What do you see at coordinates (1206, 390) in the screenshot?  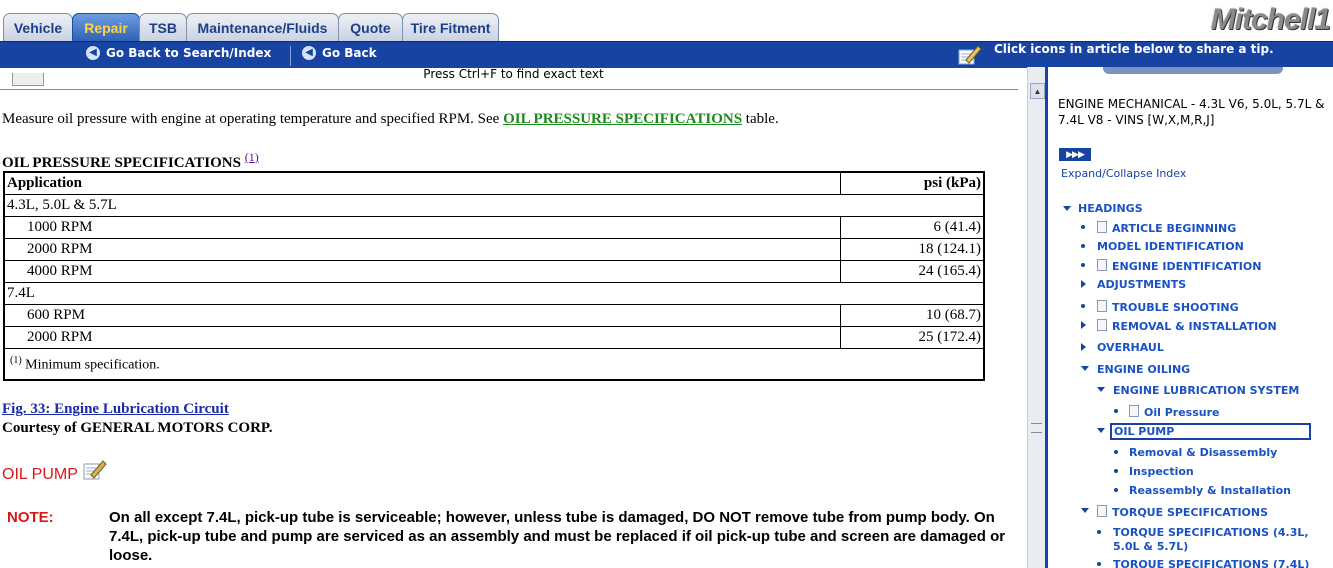 I see `toc-engine-lubrication-system: ENGINE LUBRICATION SYSTEM` at bounding box center [1206, 390].